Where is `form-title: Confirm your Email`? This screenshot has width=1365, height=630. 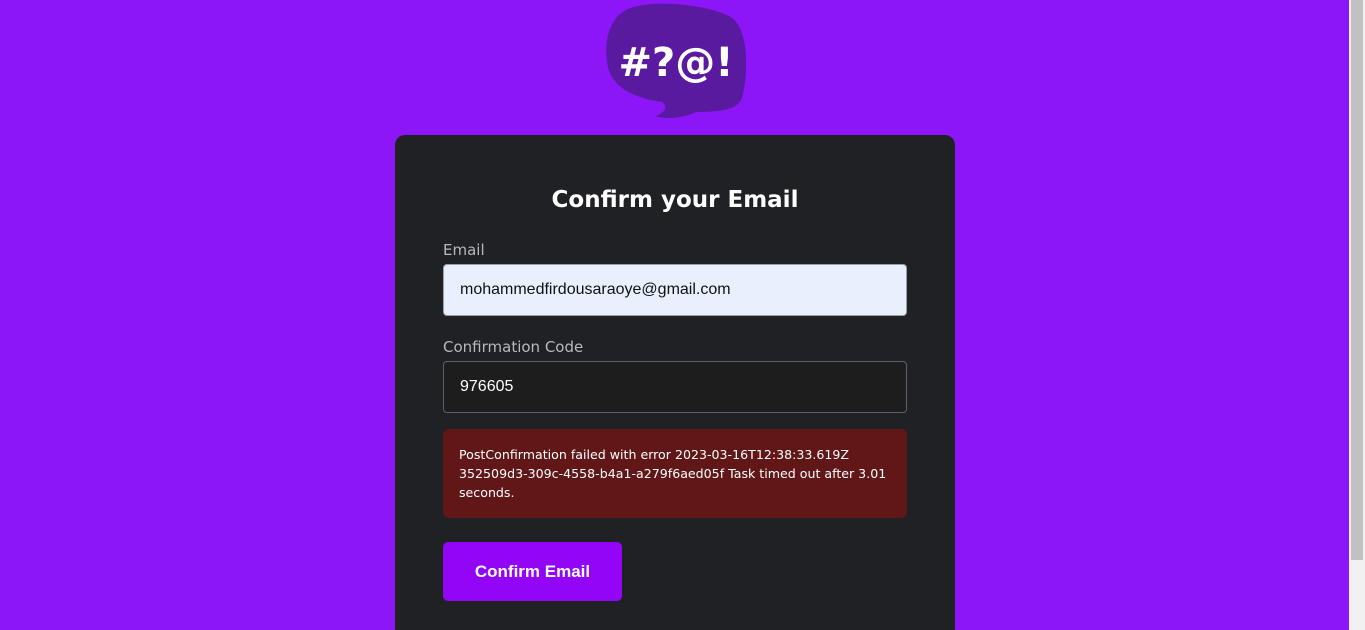 form-title: Confirm your Email is located at coordinates (675, 200).